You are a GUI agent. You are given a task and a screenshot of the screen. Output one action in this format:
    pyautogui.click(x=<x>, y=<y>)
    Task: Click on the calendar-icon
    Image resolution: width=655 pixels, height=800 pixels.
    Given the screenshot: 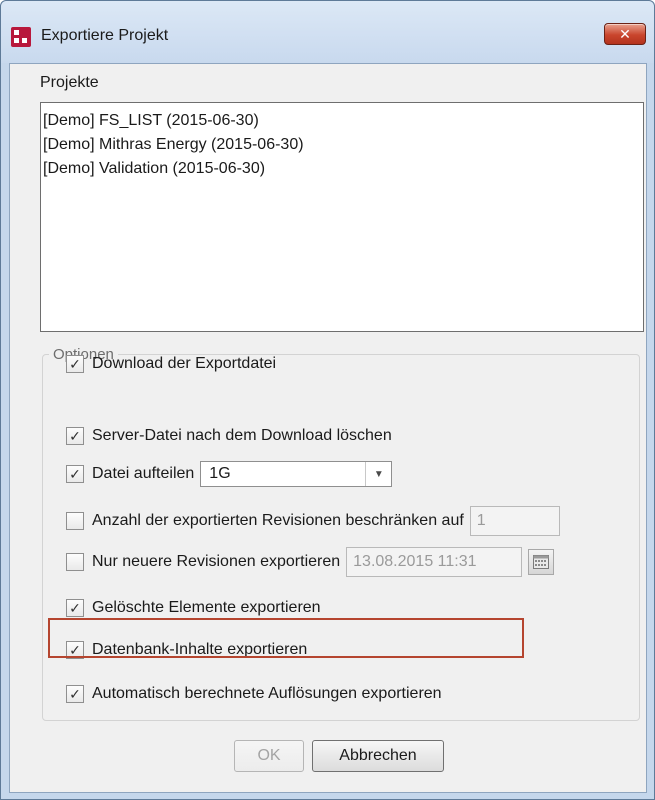 What is the action you would take?
    pyautogui.click(x=541, y=562)
    